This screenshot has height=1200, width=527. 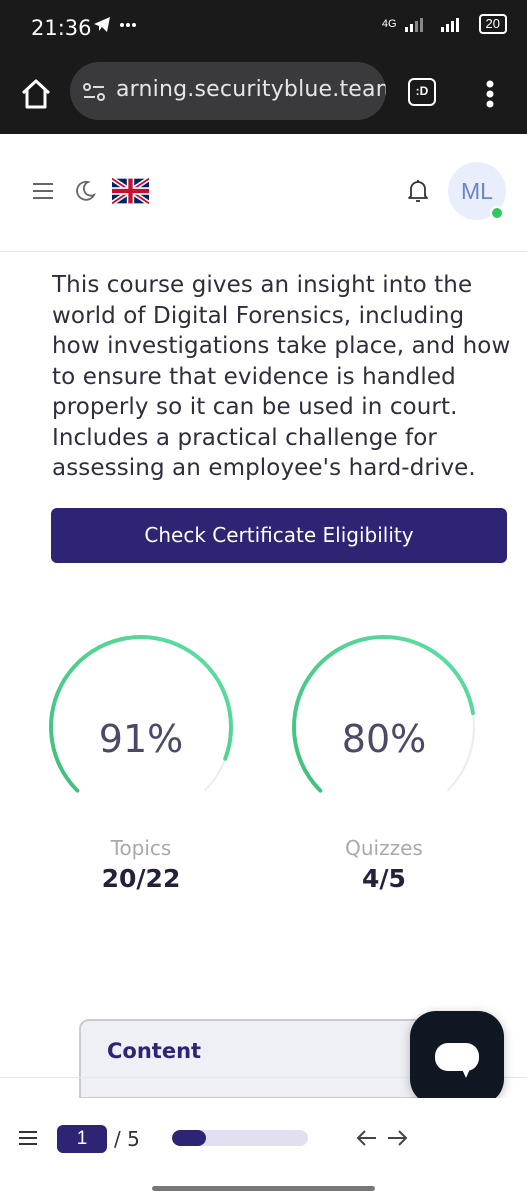 I want to click on chat-icon, so click(x=457, y=1060).